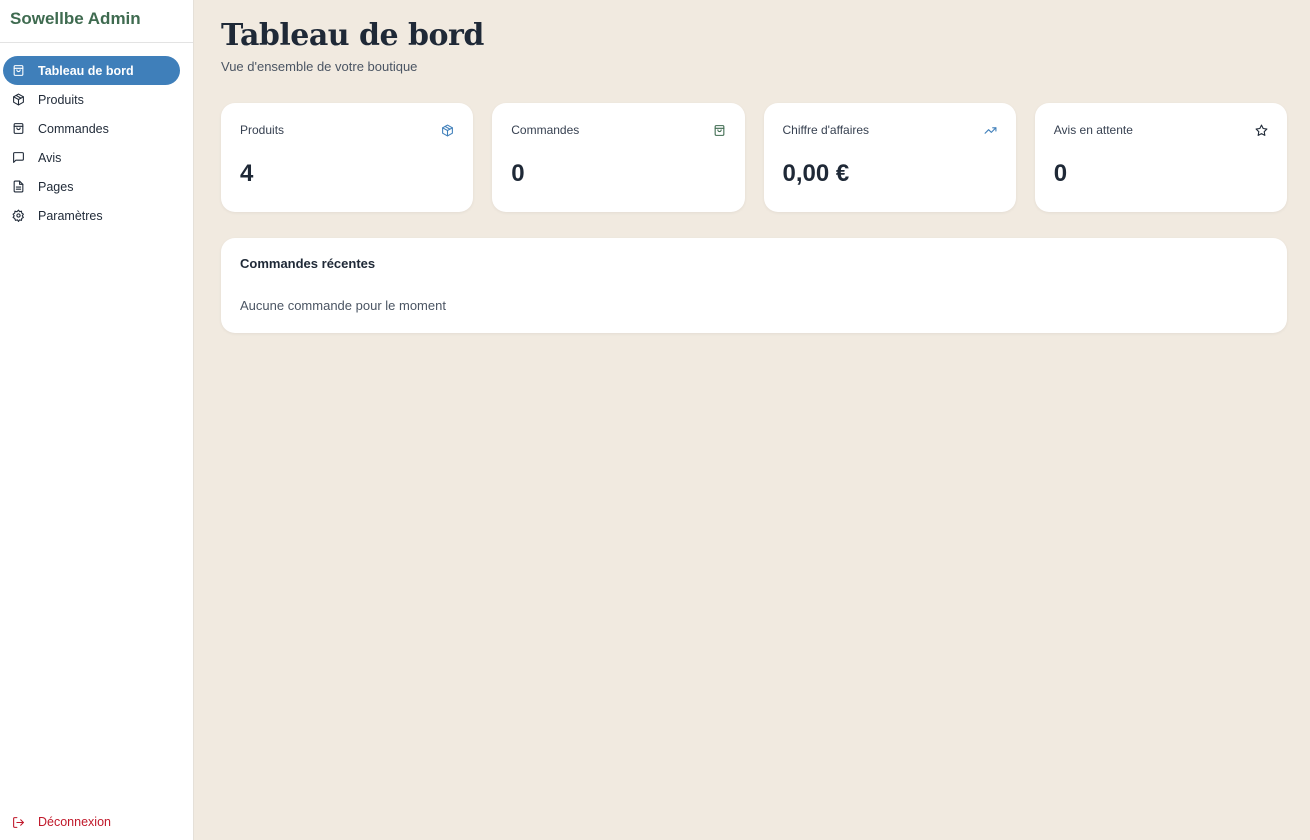 This screenshot has width=1310, height=840. What do you see at coordinates (545, 130) in the screenshot?
I see `stat-card-label: Commandes` at bounding box center [545, 130].